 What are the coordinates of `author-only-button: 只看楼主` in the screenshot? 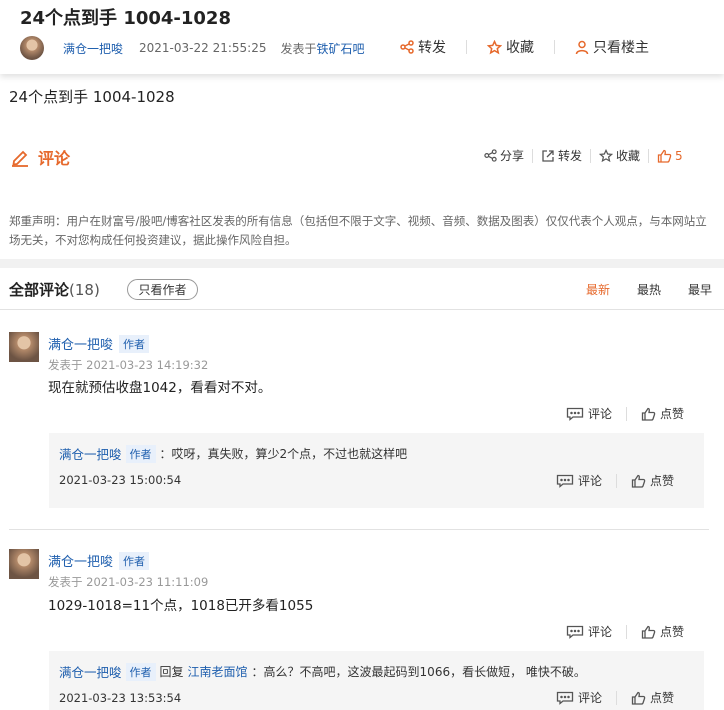 It's located at (612, 47).